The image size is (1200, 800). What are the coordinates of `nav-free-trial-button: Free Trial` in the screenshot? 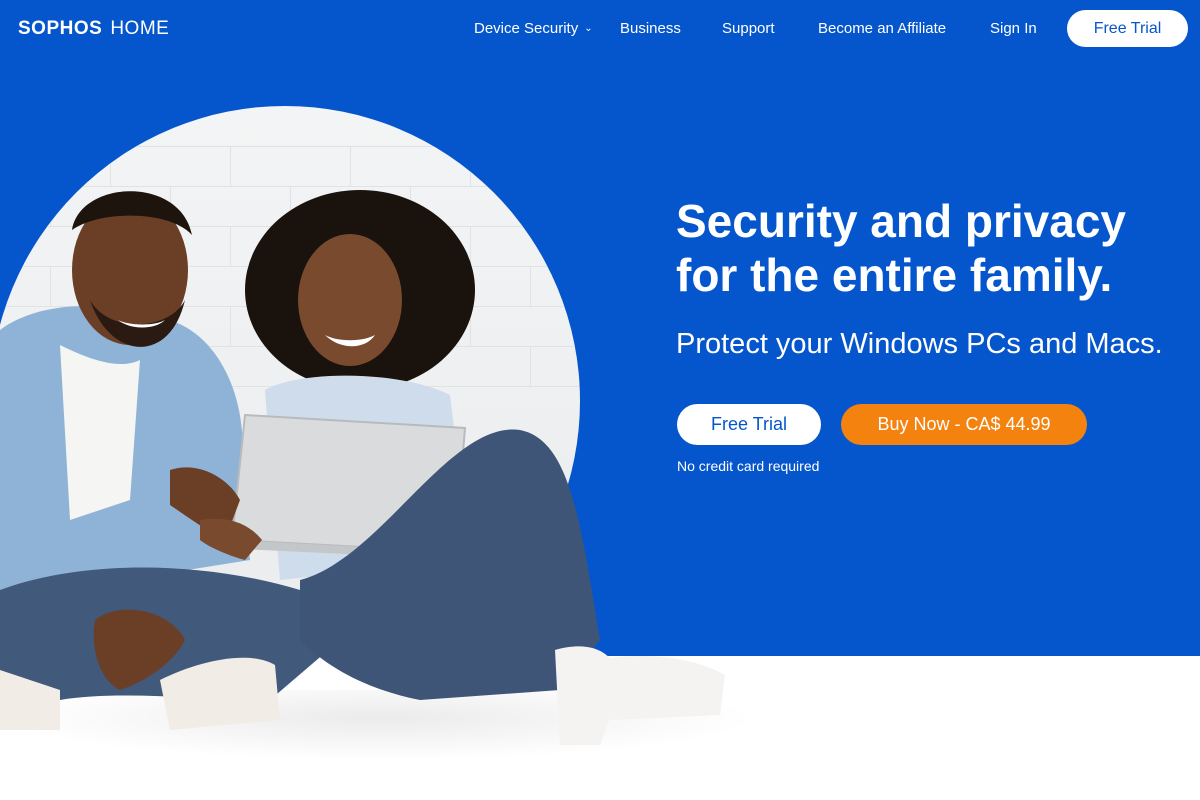 It's located at (1127, 28).